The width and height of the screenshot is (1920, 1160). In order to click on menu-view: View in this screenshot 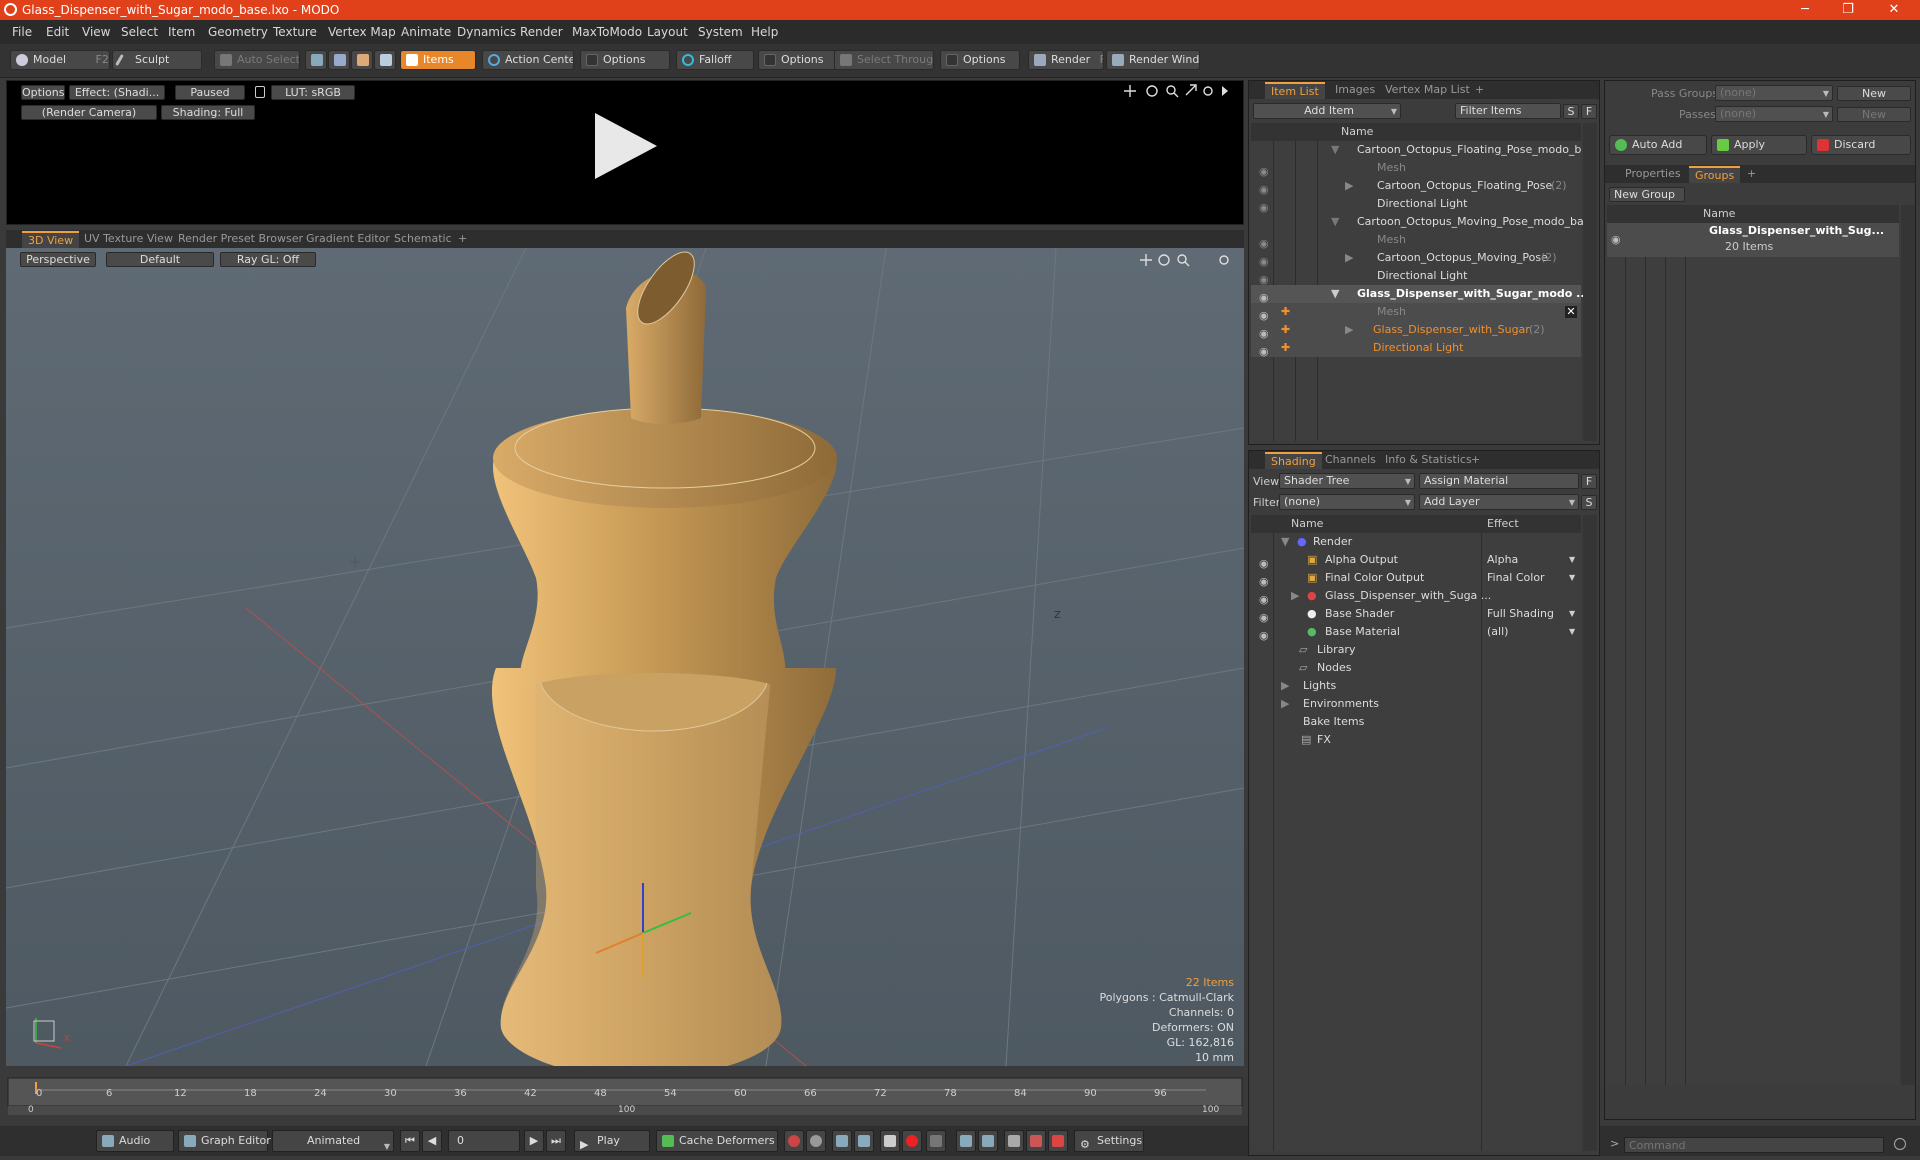, I will do `click(96, 32)`.